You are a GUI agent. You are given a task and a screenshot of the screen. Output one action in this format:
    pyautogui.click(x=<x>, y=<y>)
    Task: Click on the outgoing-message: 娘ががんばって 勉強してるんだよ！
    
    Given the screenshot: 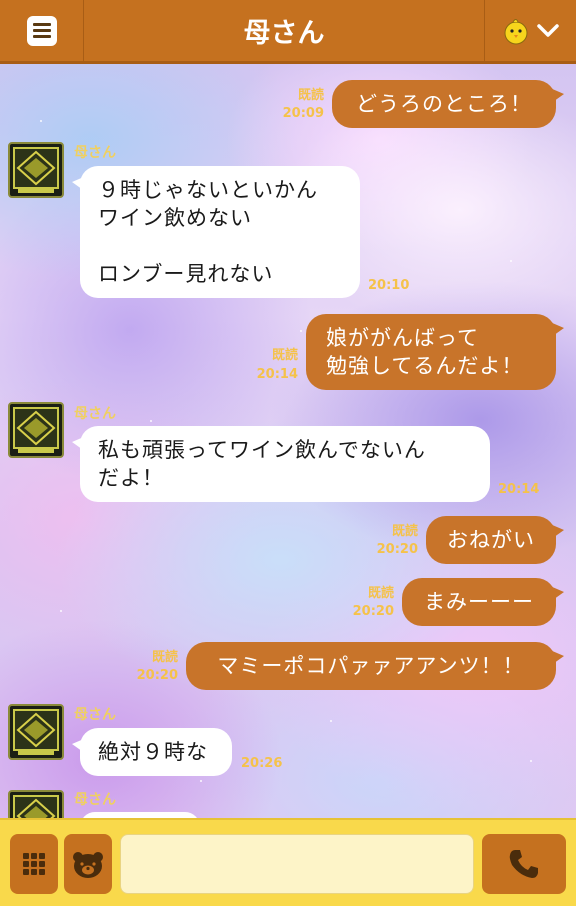 What is the action you would take?
    pyautogui.click(x=435, y=352)
    